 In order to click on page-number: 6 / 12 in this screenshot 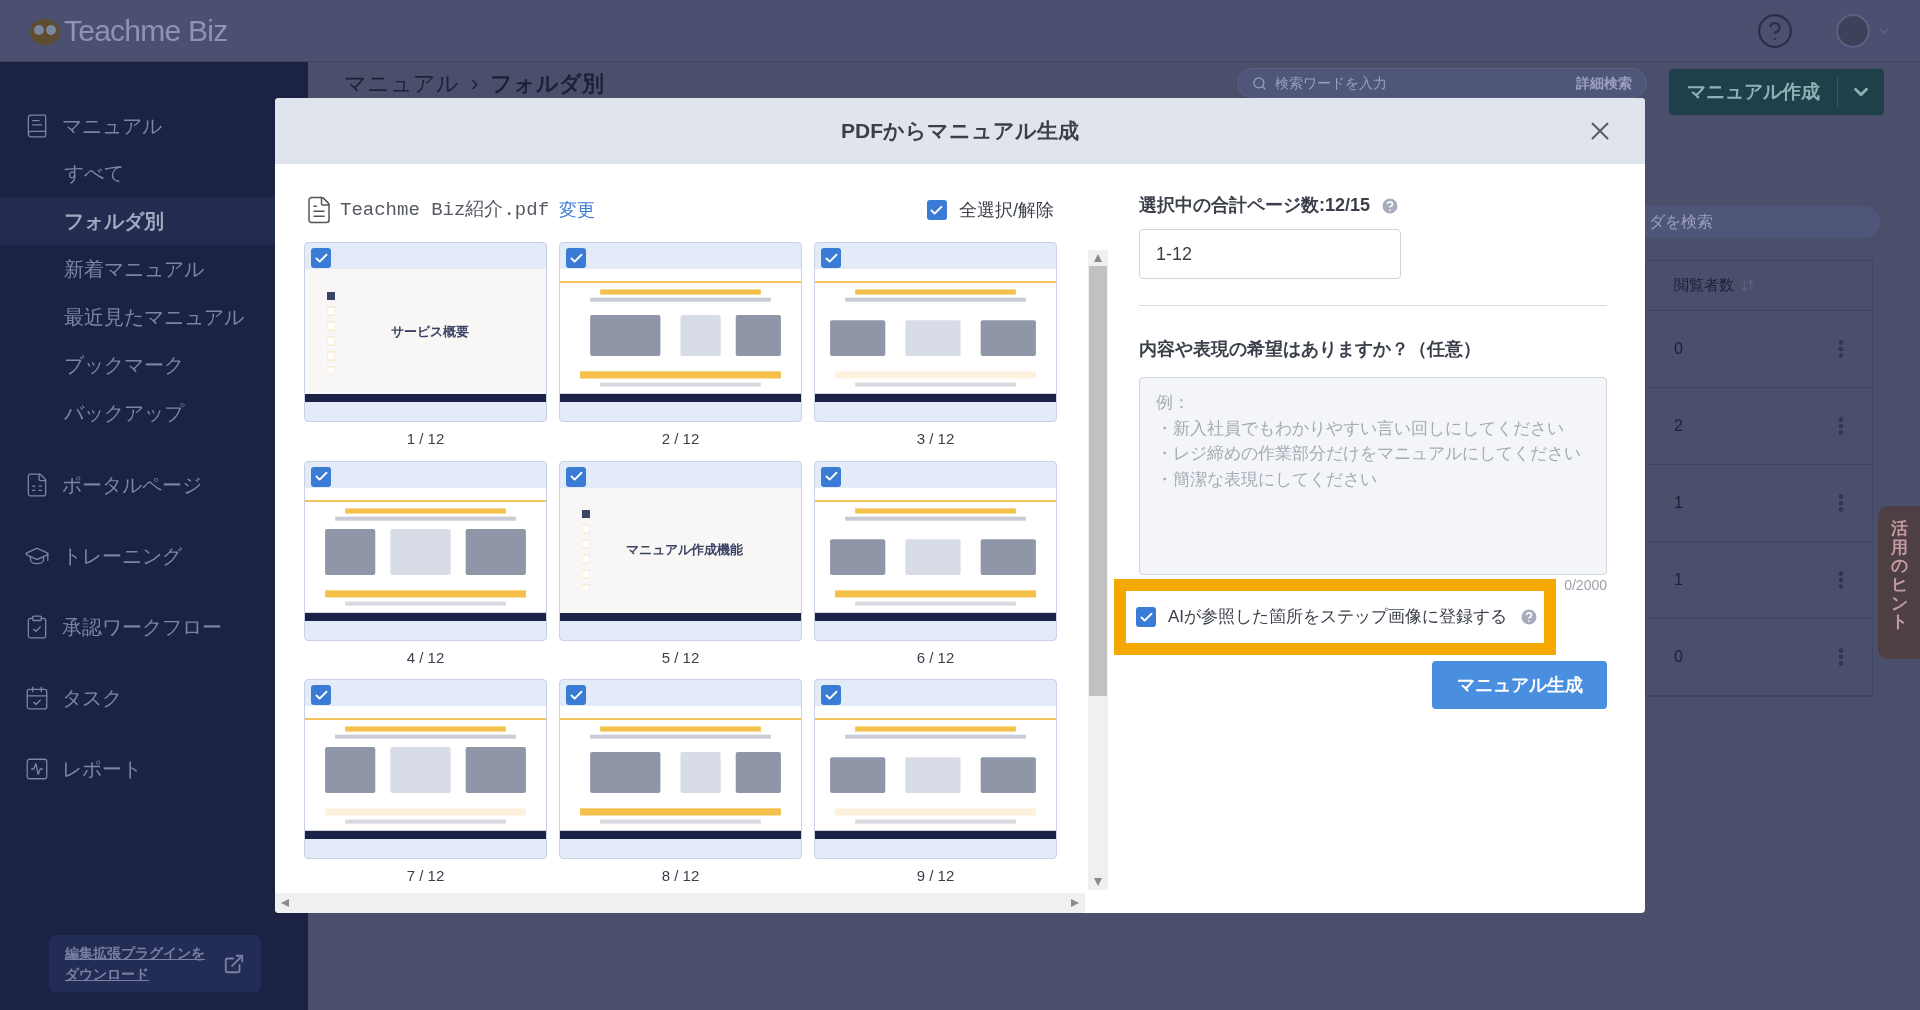, I will do `click(935, 657)`.